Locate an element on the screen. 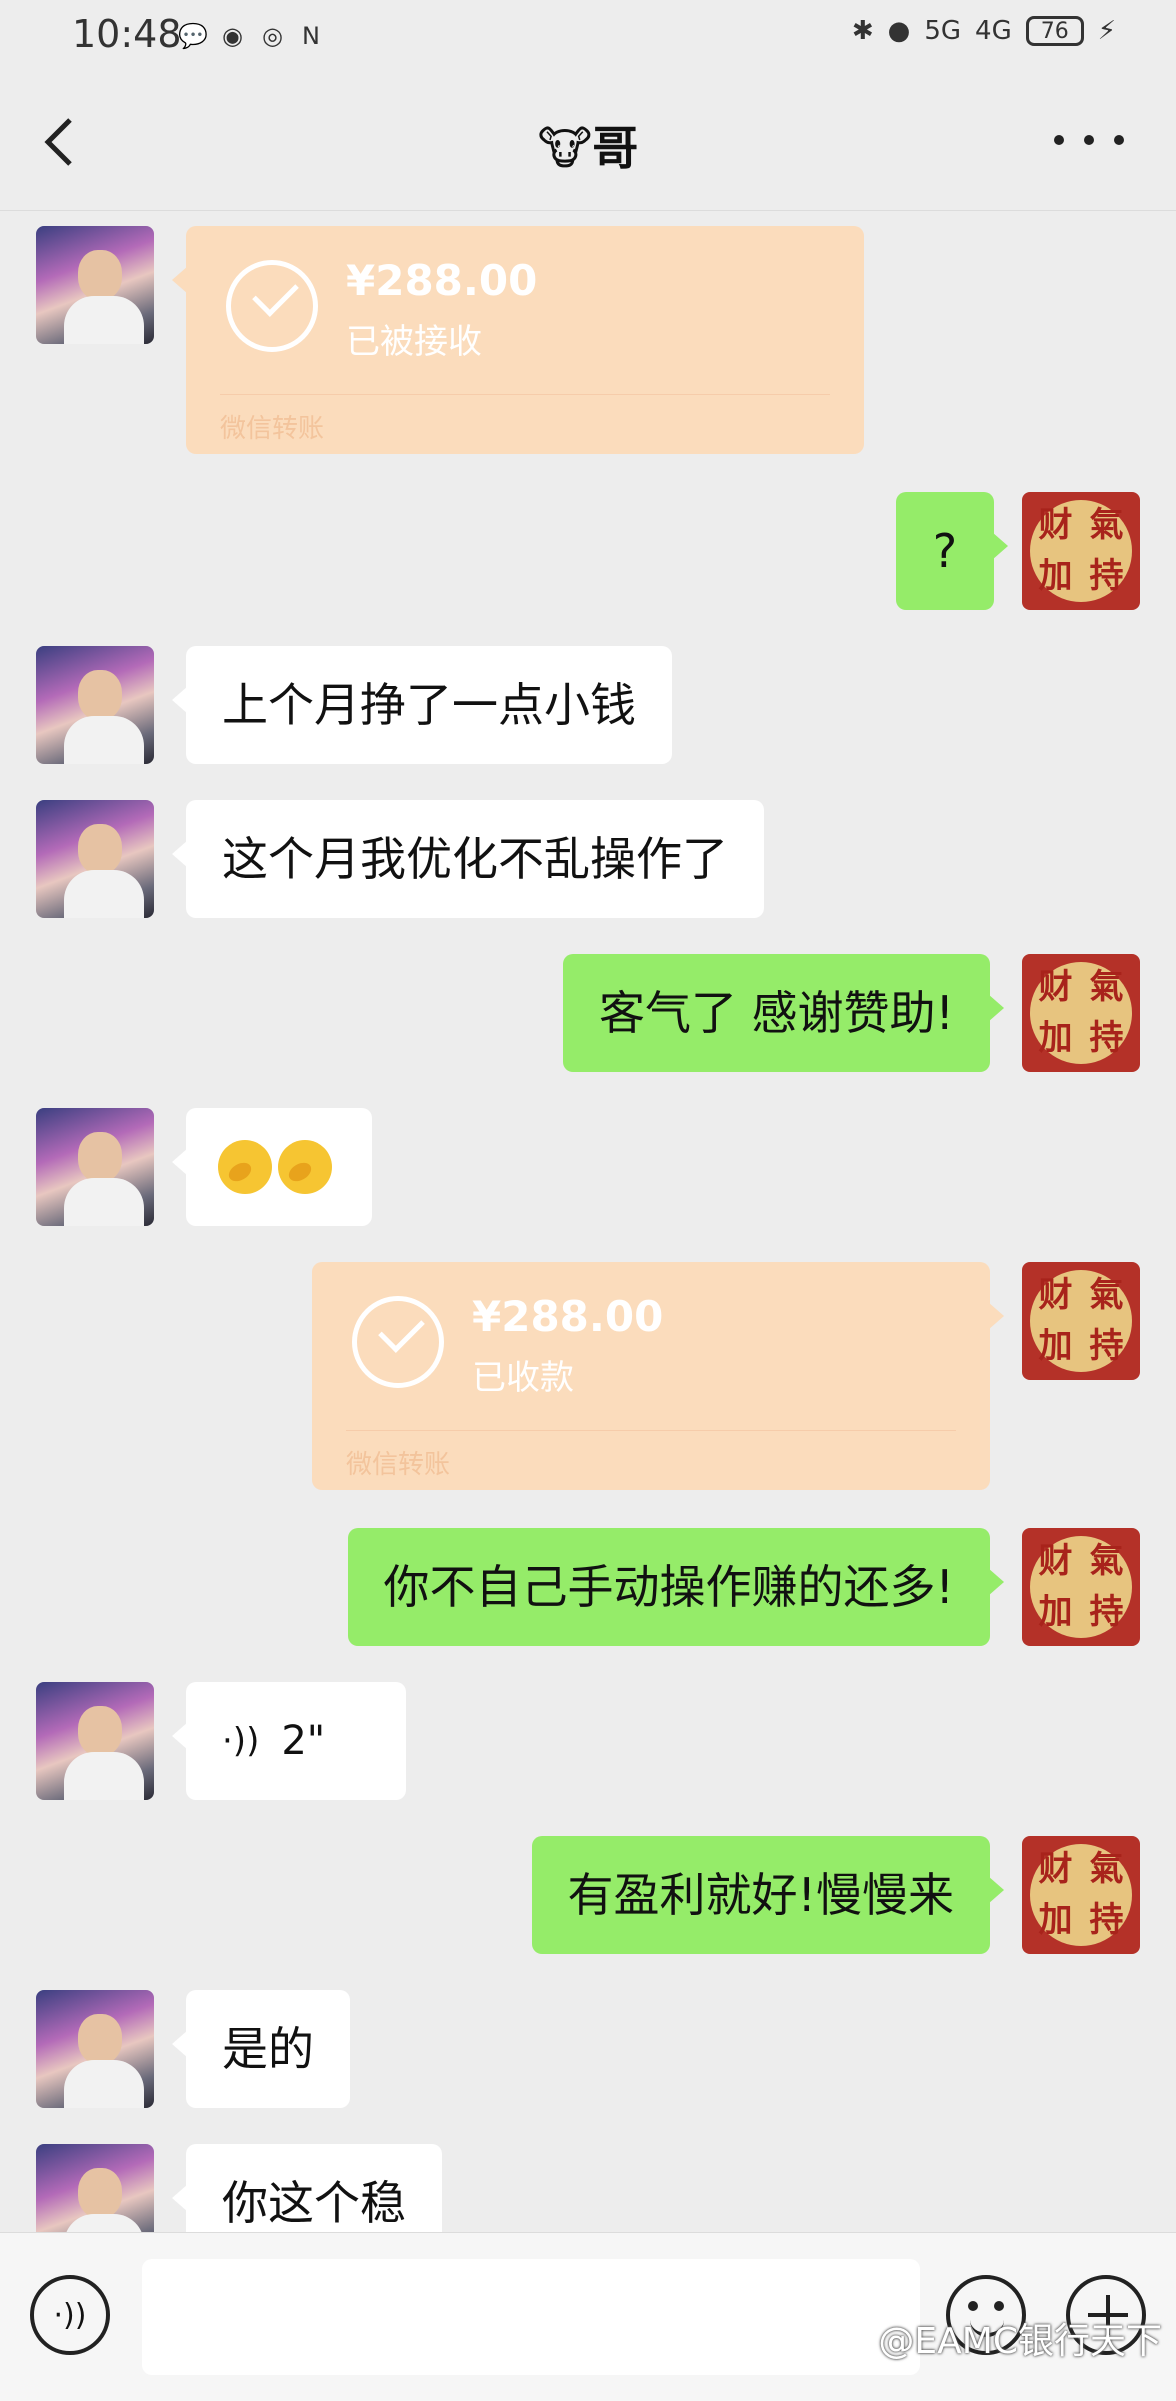 This screenshot has height=2401, width=1176. transfer-card: ¥288.00 已收款 微信转账 is located at coordinates (658, 1376).